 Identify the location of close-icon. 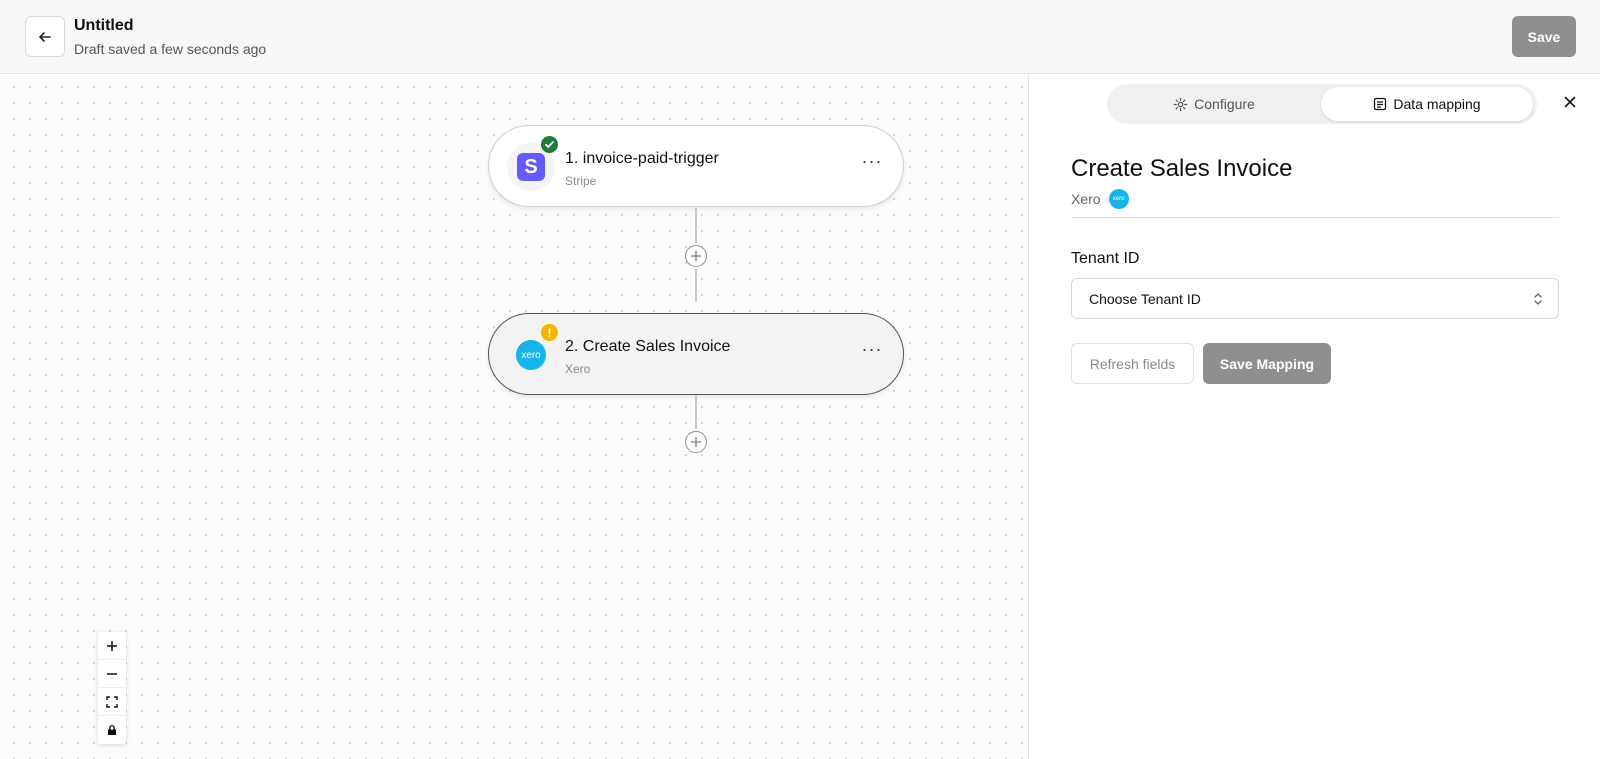
(1570, 102).